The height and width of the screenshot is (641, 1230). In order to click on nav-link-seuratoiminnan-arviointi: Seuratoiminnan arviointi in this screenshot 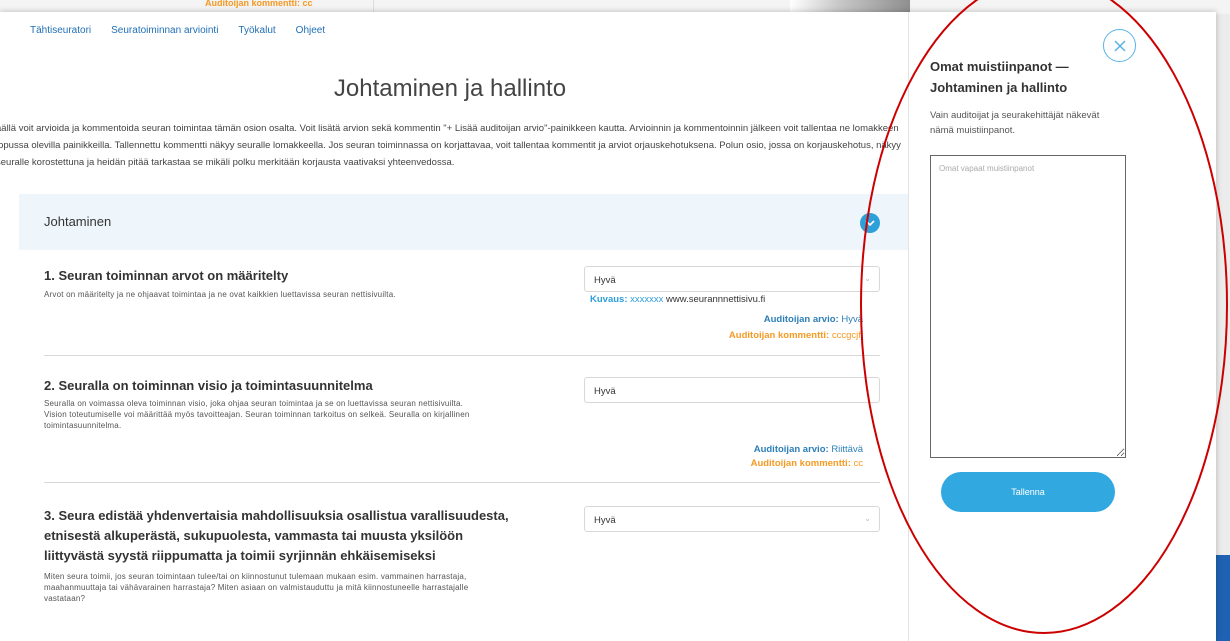, I will do `click(164, 30)`.